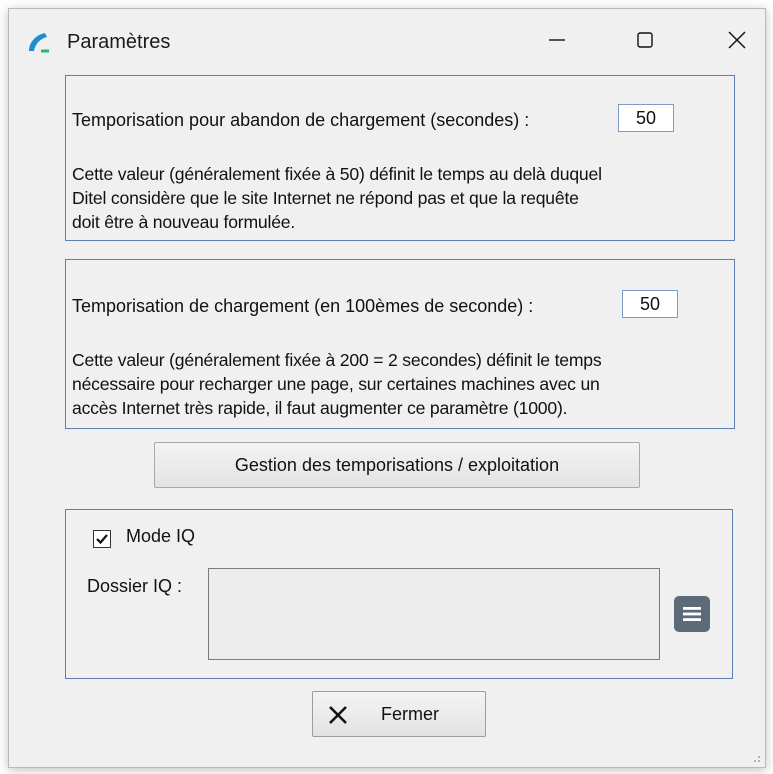 Image resolution: width=773 pixels, height=774 pixels. I want to click on fermer-button: Fermer, so click(399, 714).